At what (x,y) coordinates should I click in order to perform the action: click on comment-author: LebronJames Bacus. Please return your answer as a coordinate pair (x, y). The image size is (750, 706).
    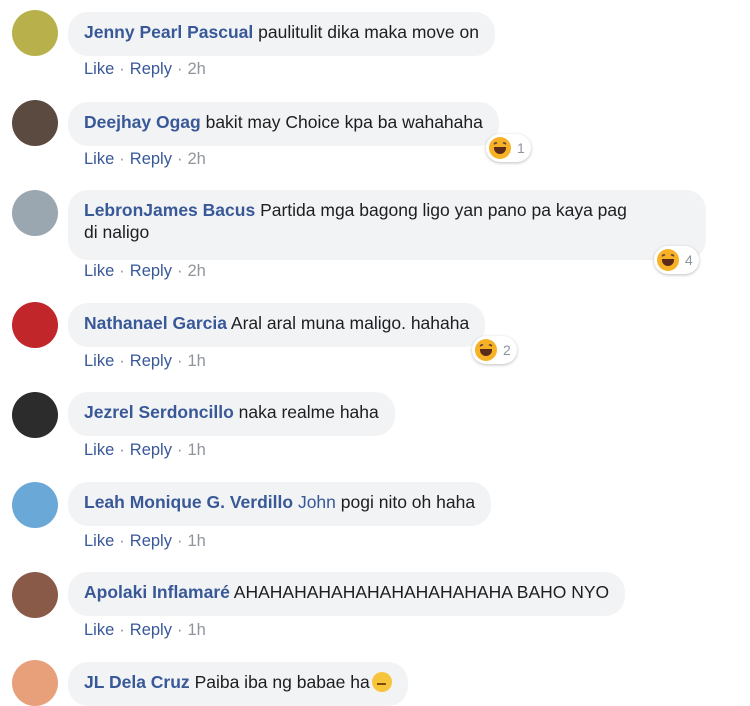
    Looking at the image, I should click on (169, 210).